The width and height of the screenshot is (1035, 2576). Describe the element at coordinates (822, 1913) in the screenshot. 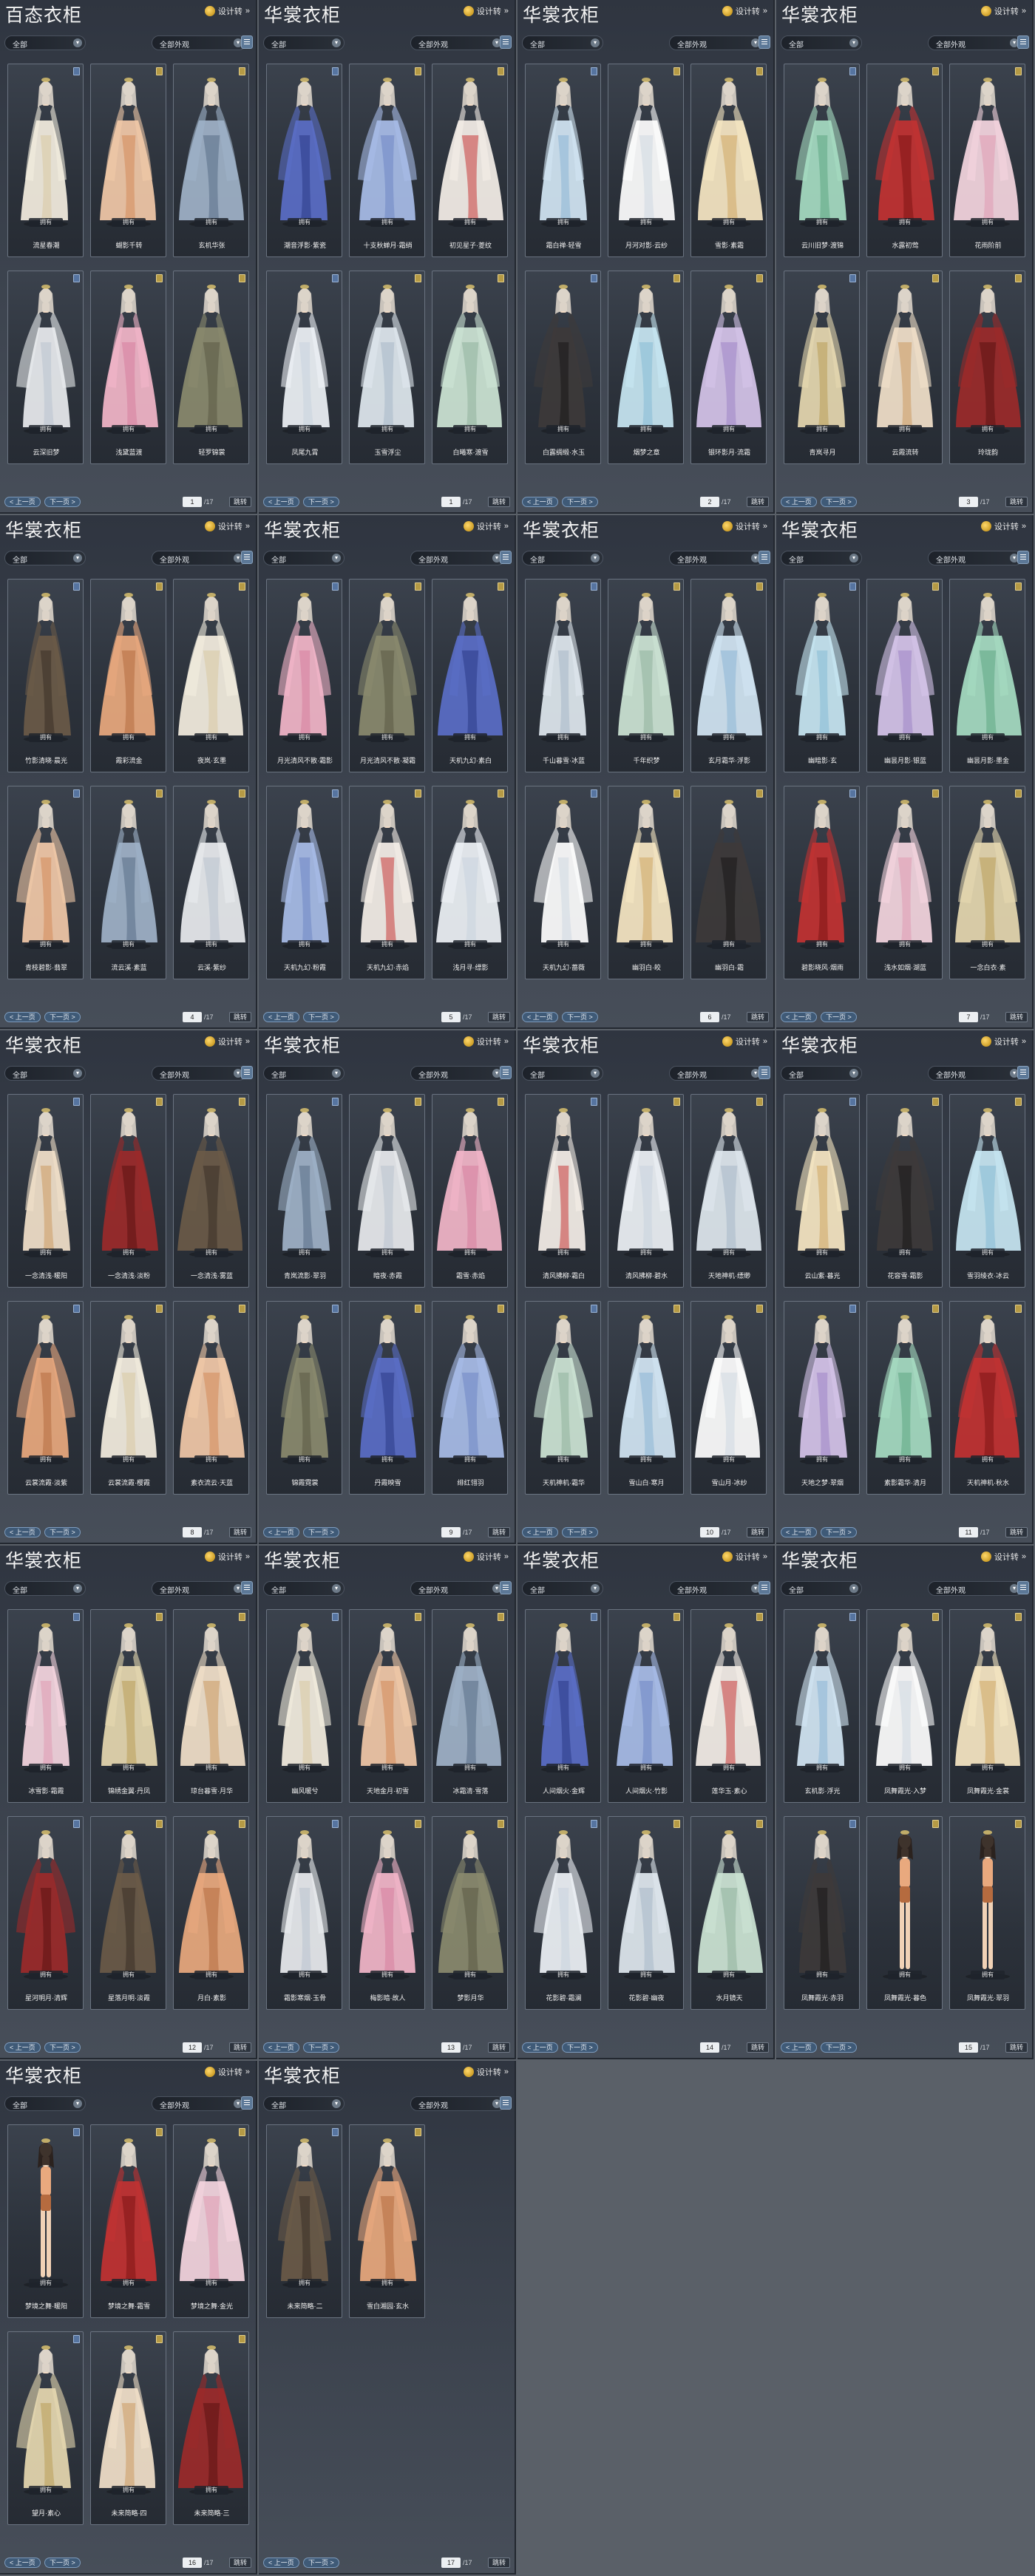

I see `outfit-card: 拥有 凤舞霞光·赤羽` at that location.